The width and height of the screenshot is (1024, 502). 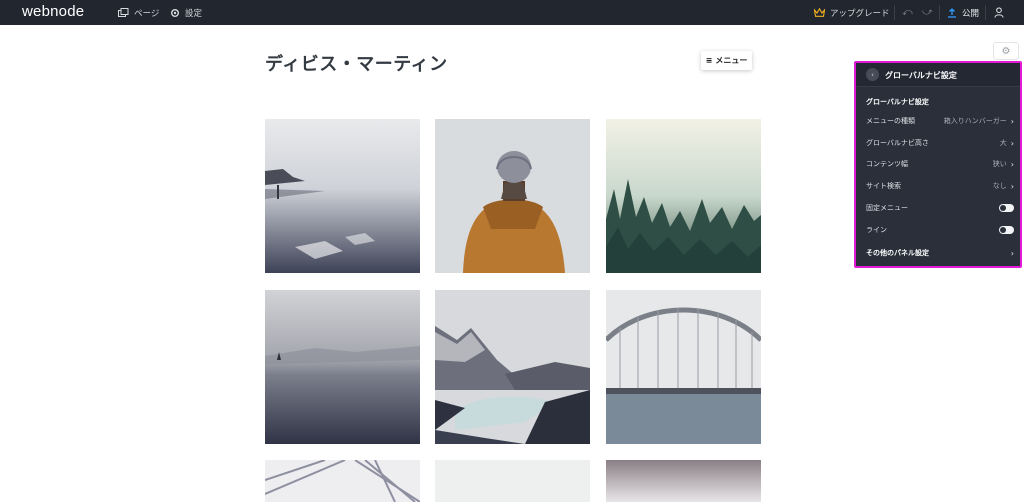 I want to click on pages-button: ページ, so click(x=138, y=12).